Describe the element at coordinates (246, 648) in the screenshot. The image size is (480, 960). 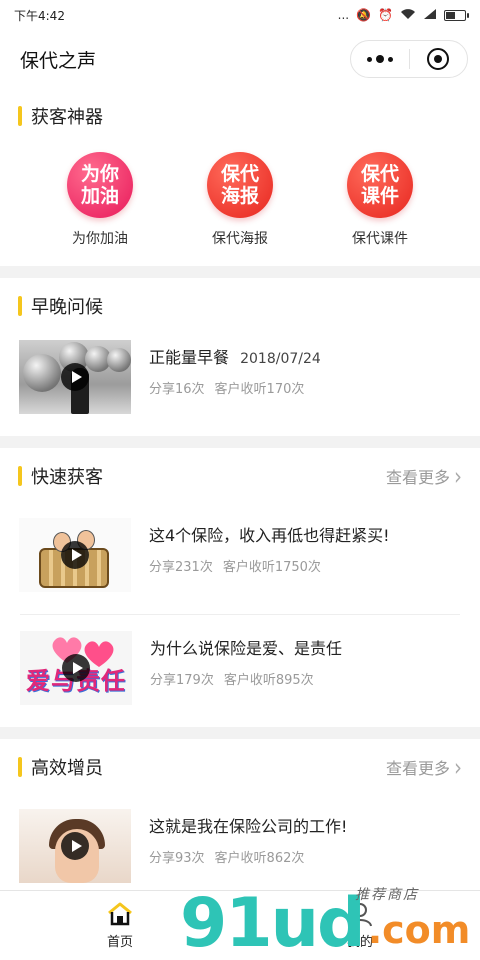
I see `item-title: 为什么说保险是爱、是责任` at that location.